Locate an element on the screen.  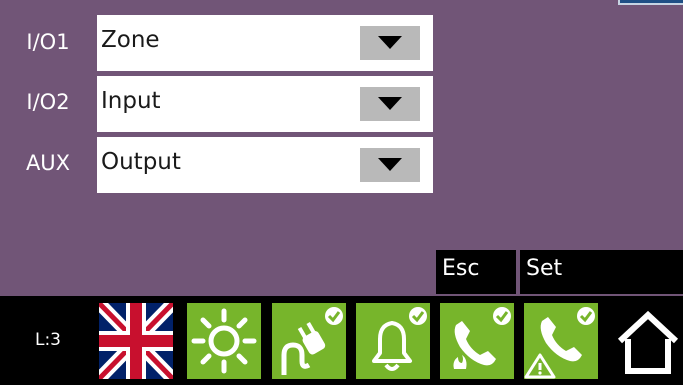
corner-badge is located at coordinates (650, 2).